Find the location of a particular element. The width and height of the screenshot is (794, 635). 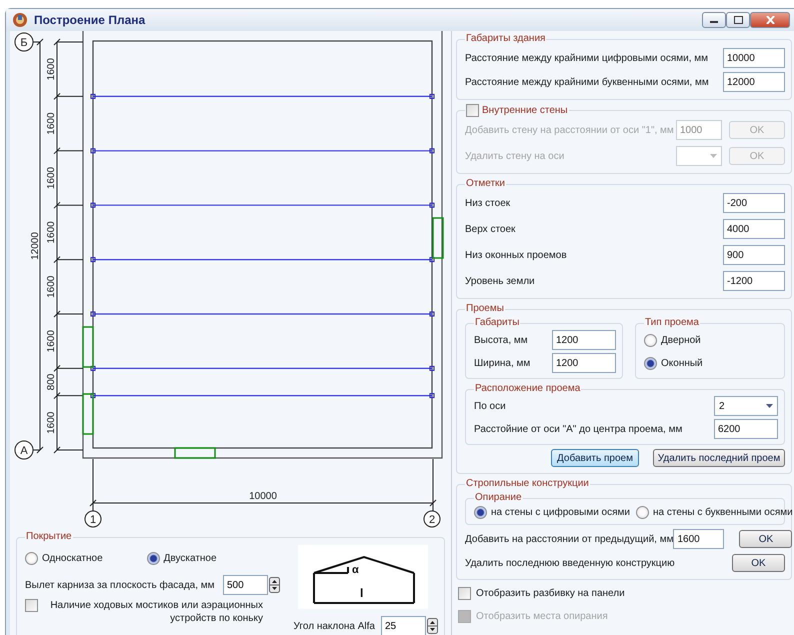

dropdown-value: 2 is located at coordinates (722, 406).